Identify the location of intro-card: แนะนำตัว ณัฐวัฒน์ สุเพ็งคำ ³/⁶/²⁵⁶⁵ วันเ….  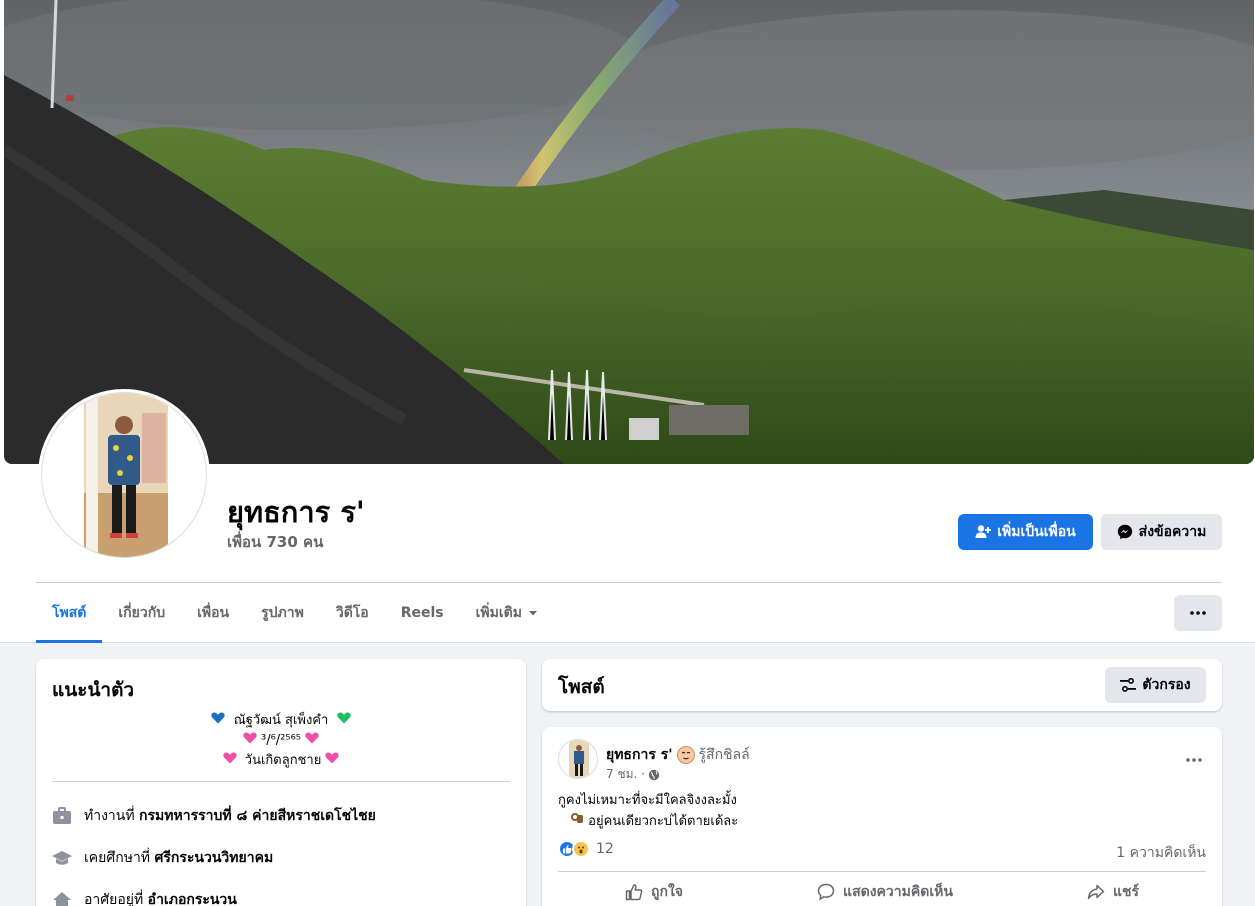
(281, 782).